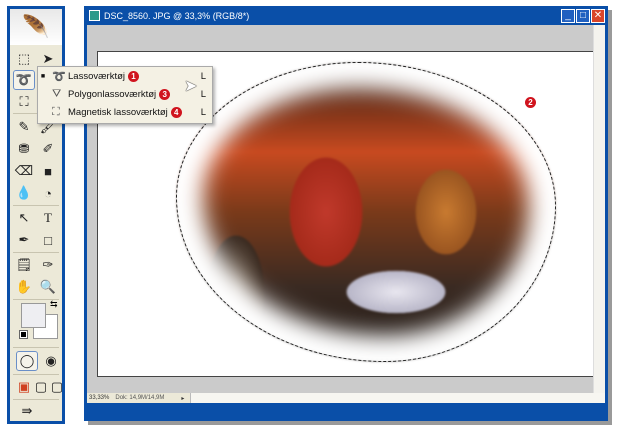  Describe the element at coordinates (346, 15) in the screenshot. I see `title-bar: DSC_8560. JPG @ 33,3% (RGB/8*) _ □ ✕` at that location.